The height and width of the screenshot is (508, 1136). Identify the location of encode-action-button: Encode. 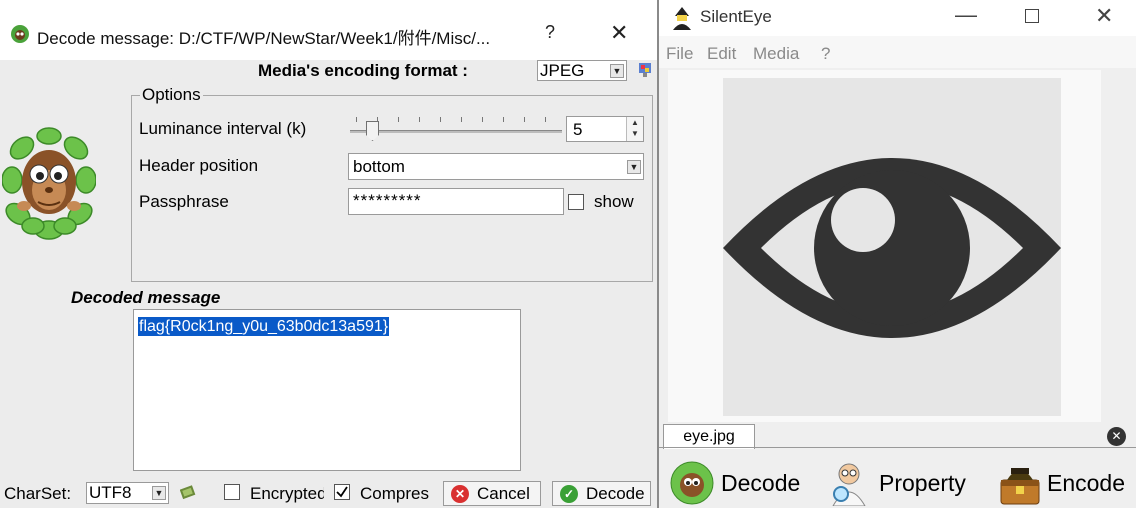
(1066, 483).